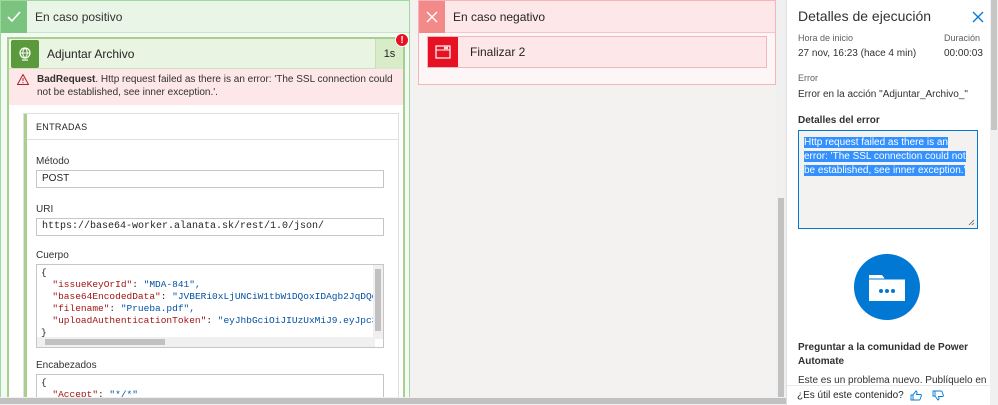  Describe the element at coordinates (393, 401) in the screenshot. I see `canvas-horizontal-scrollbar` at that location.